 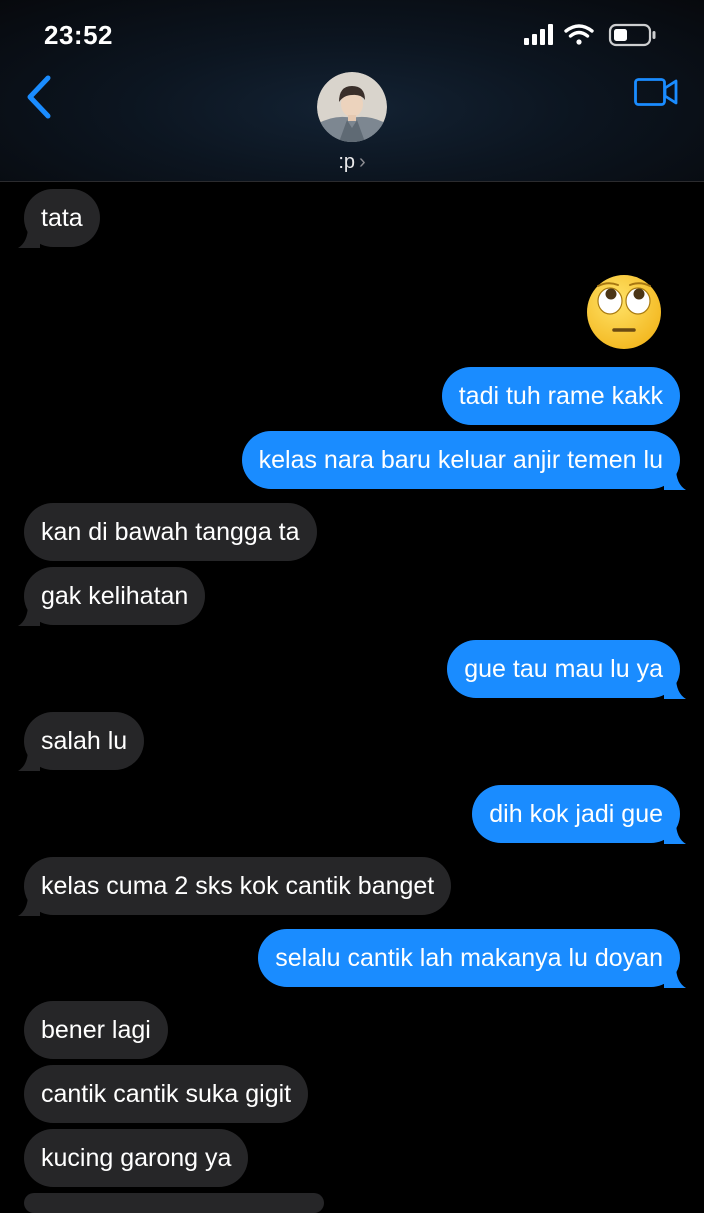 What do you see at coordinates (352, 107) in the screenshot?
I see `avatar` at bounding box center [352, 107].